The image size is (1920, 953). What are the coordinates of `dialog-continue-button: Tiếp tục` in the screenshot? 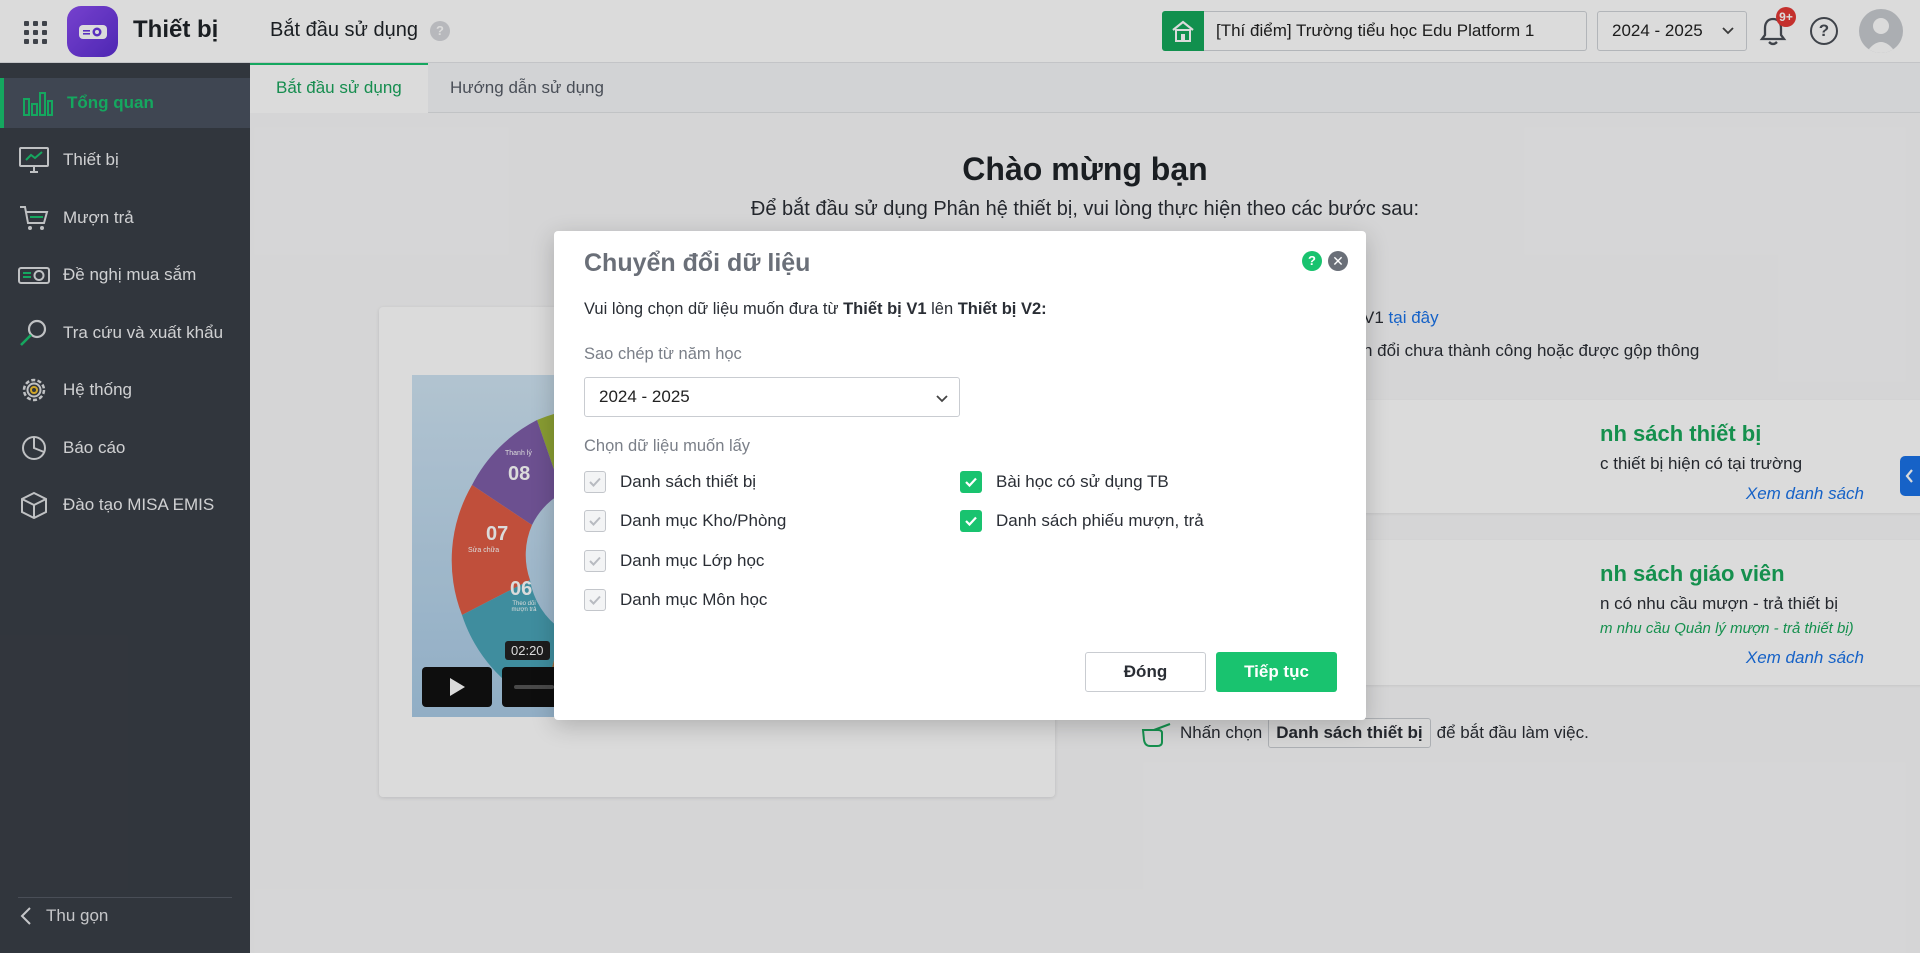 It's located at (1276, 672).